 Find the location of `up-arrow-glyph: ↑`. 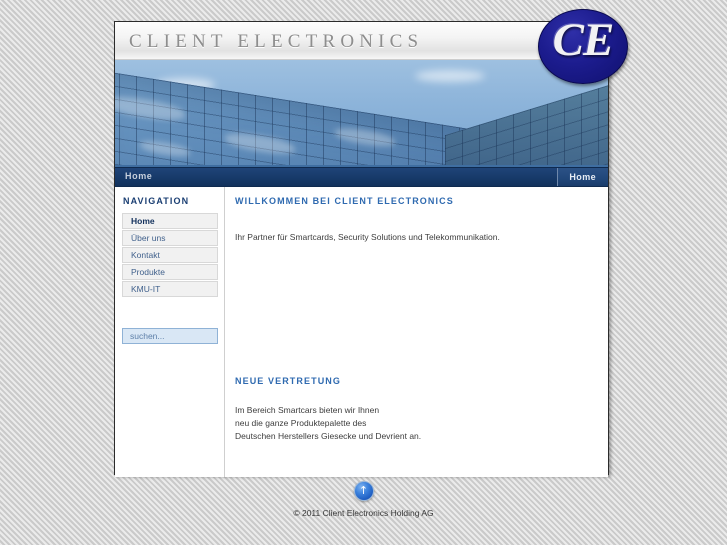

up-arrow-glyph: ↑ is located at coordinates (363, 491).